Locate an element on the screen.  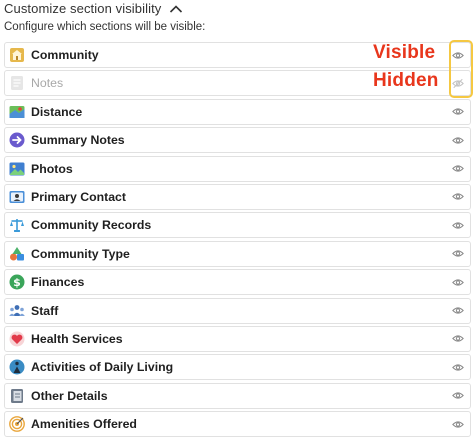
section-label: Summary Notes is located at coordinates (78, 140).